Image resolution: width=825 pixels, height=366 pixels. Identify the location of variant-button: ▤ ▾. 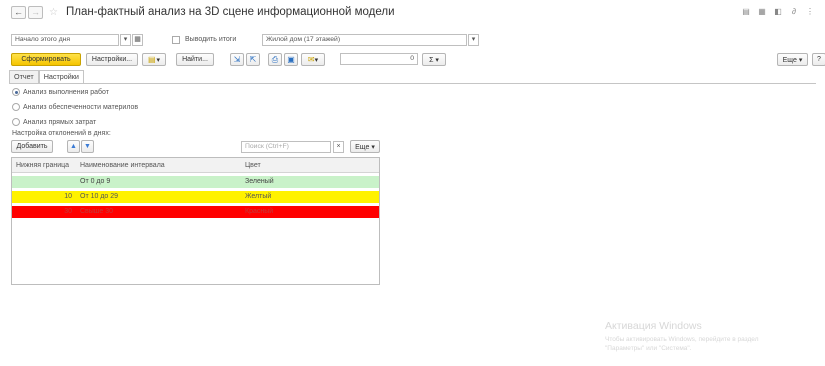
(154, 59).